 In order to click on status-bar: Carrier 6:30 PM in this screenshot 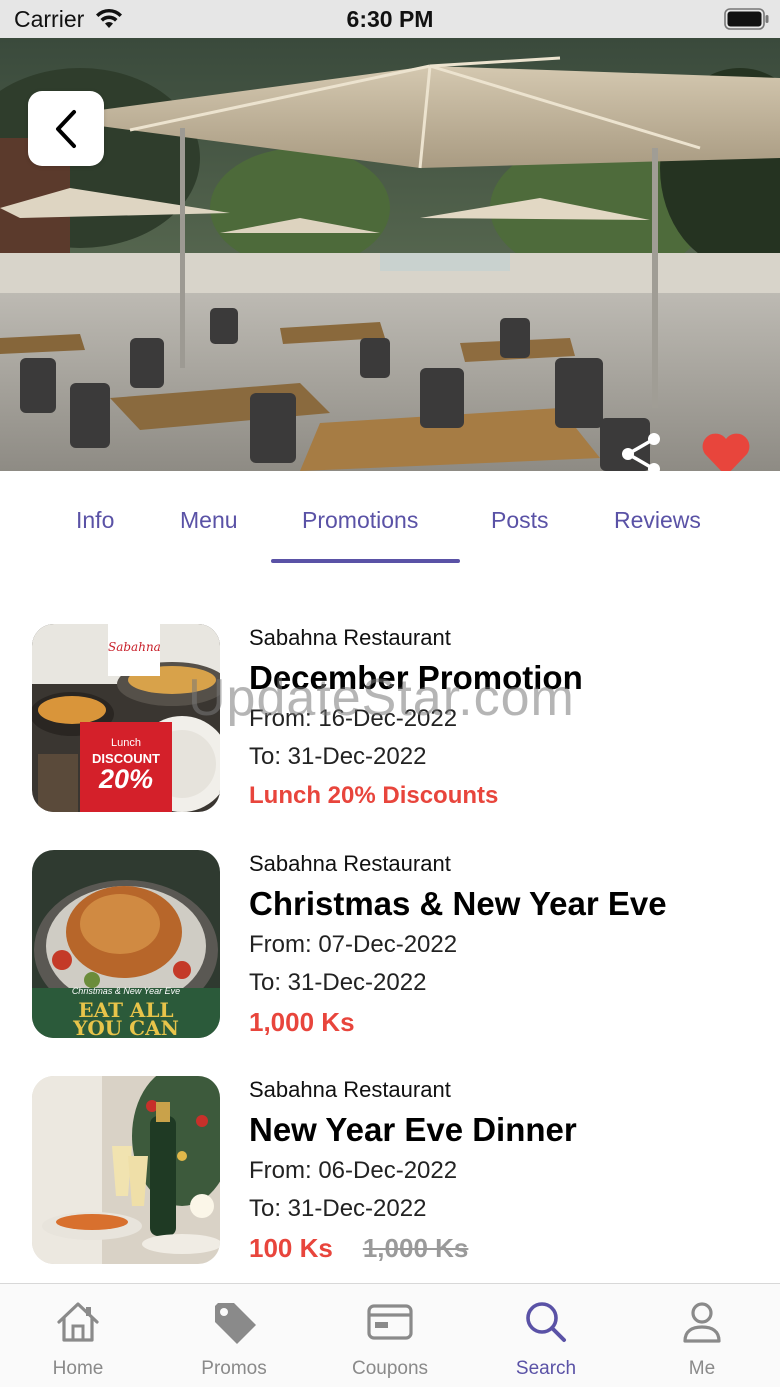, I will do `click(390, 19)`.